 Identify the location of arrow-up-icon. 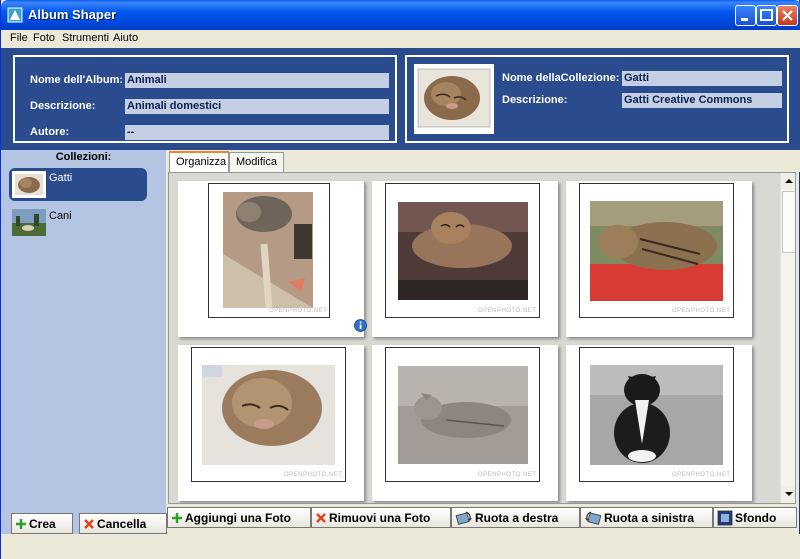
(789, 181).